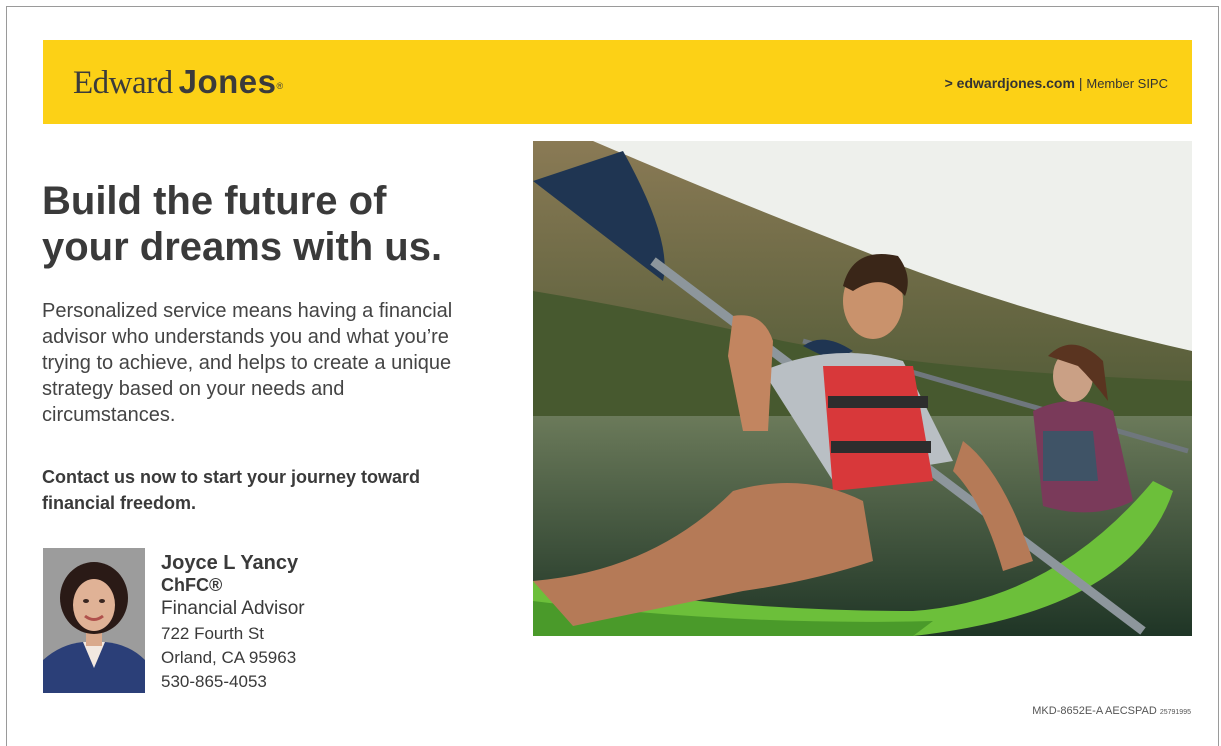 The height and width of the screenshot is (746, 1221). Describe the element at coordinates (233, 608) in the screenshot. I see `advisor-title: Financial Advisor` at that location.